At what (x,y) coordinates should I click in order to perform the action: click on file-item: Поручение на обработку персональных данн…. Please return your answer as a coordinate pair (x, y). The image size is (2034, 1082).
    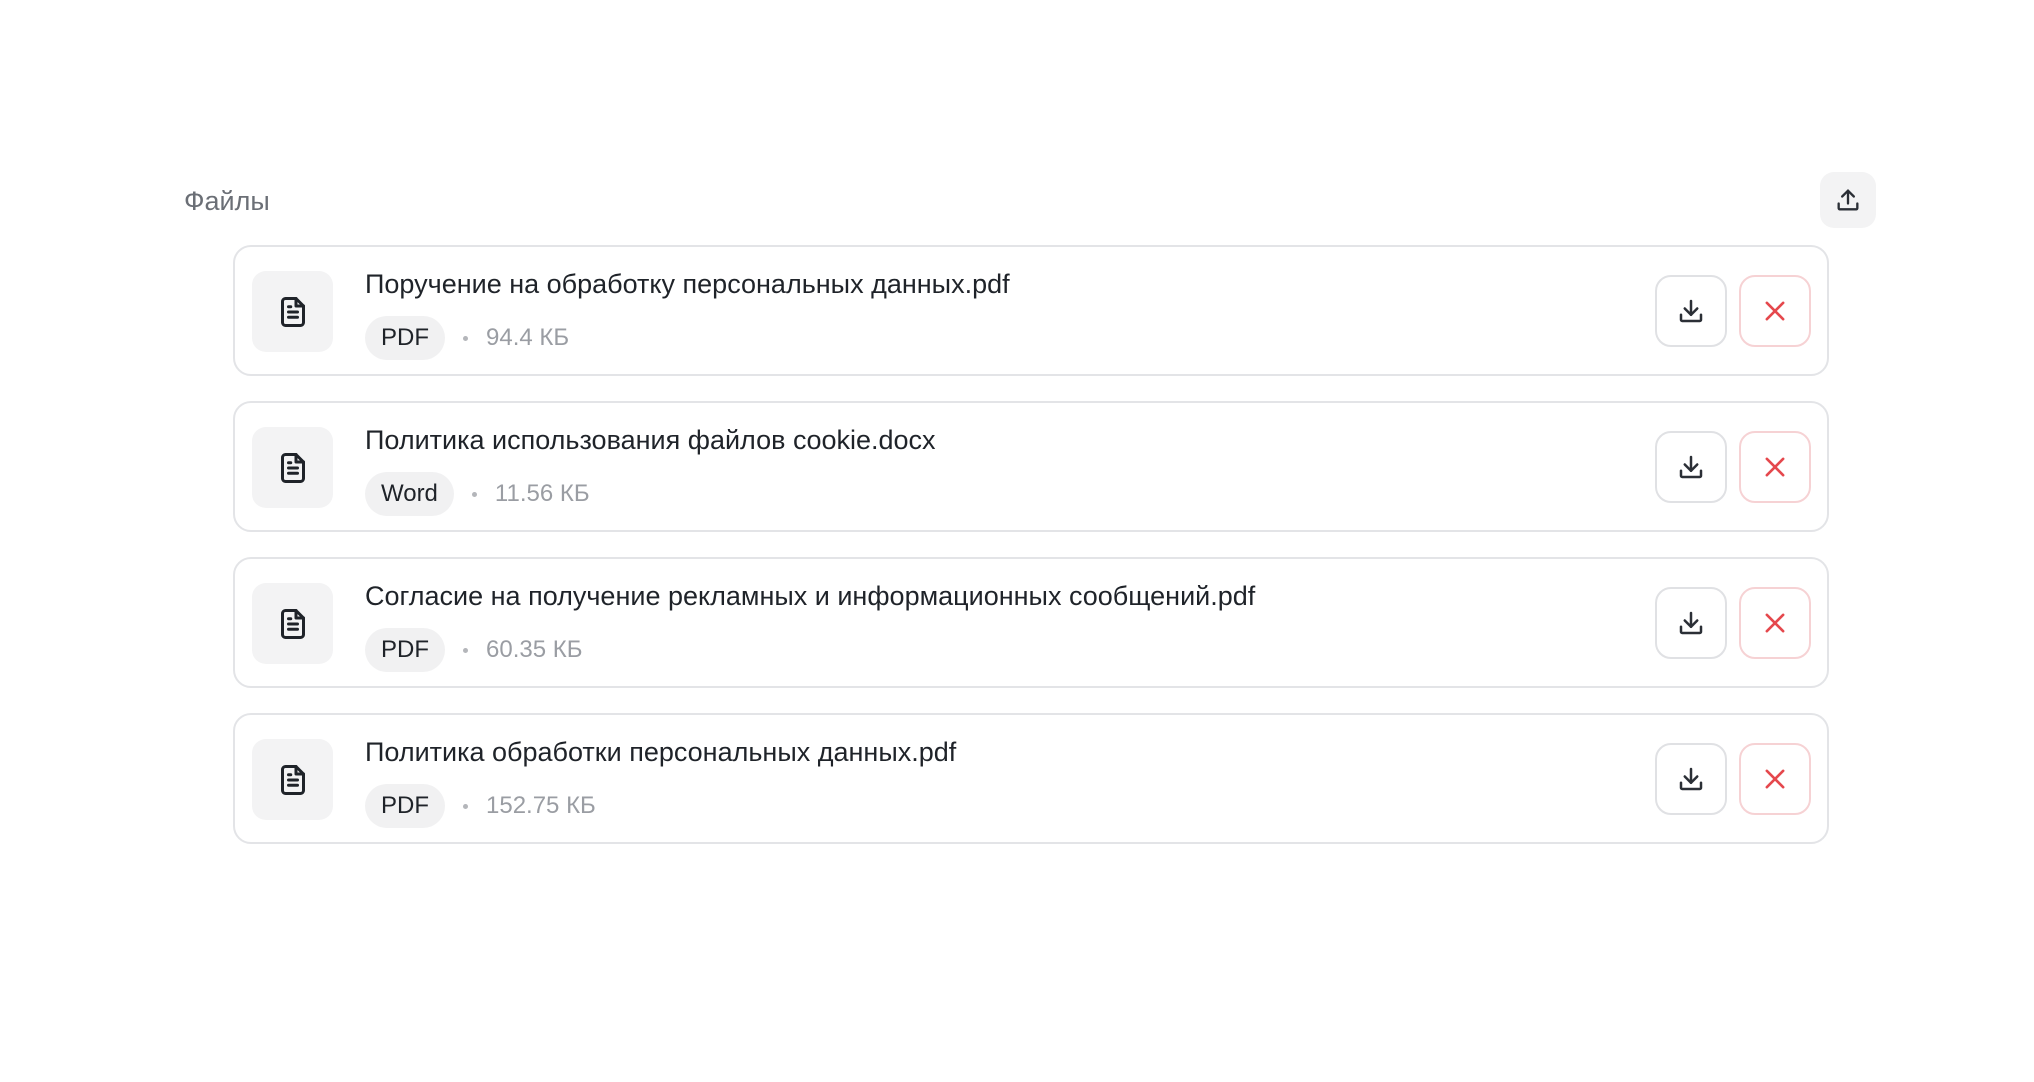
    Looking at the image, I should click on (1031, 310).